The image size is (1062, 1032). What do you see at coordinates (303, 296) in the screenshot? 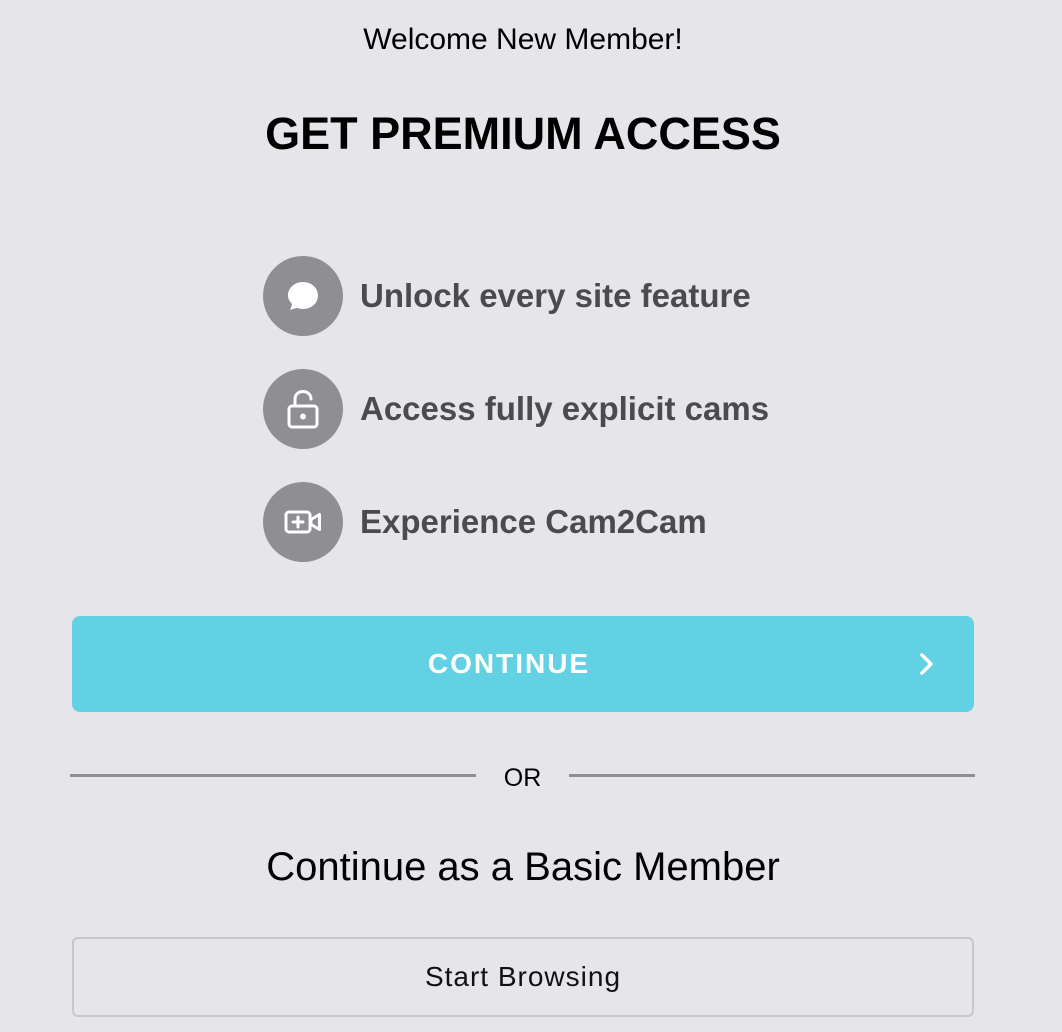
I see `chat-bubble-icon` at bounding box center [303, 296].